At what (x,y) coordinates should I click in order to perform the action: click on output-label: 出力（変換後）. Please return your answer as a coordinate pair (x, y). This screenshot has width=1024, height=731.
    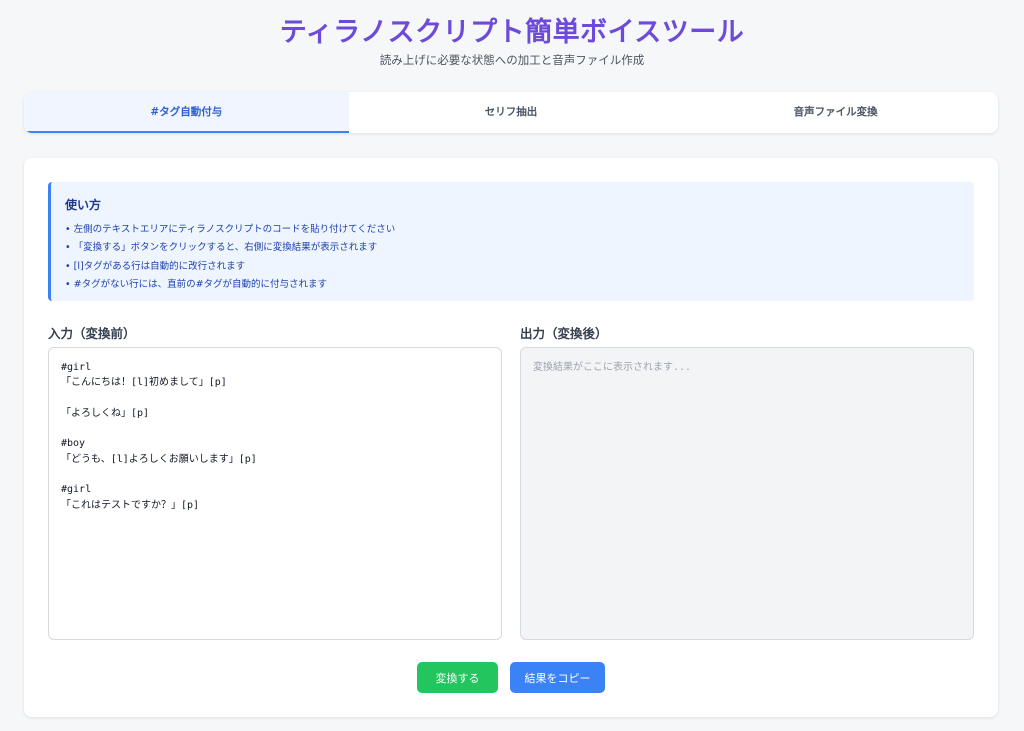
    Looking at the image, I should click on (564, 333).